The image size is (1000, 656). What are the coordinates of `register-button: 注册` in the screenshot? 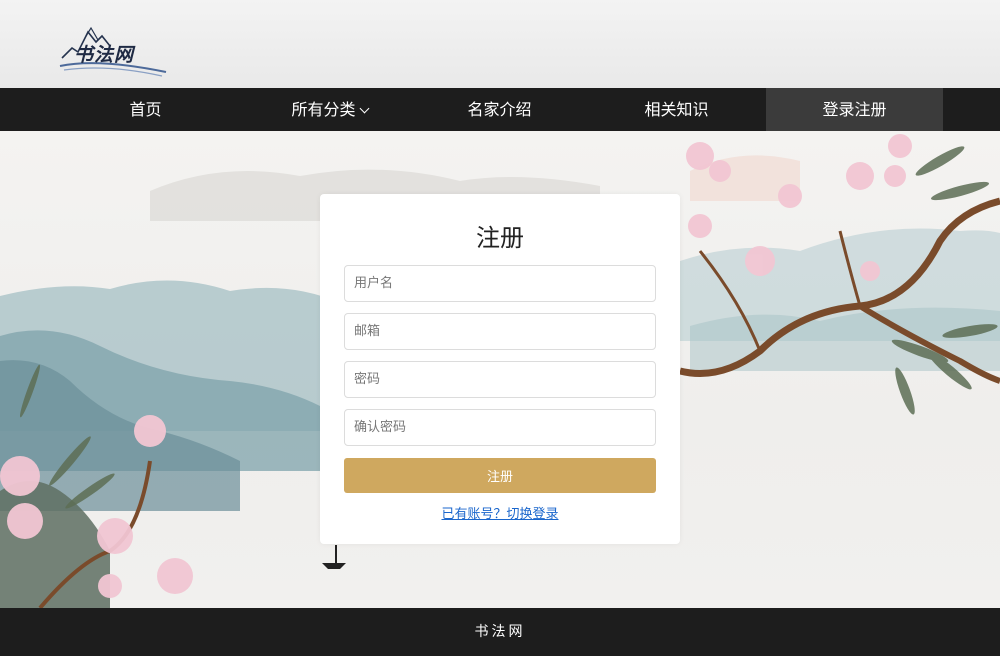 It's located at (500, 475).